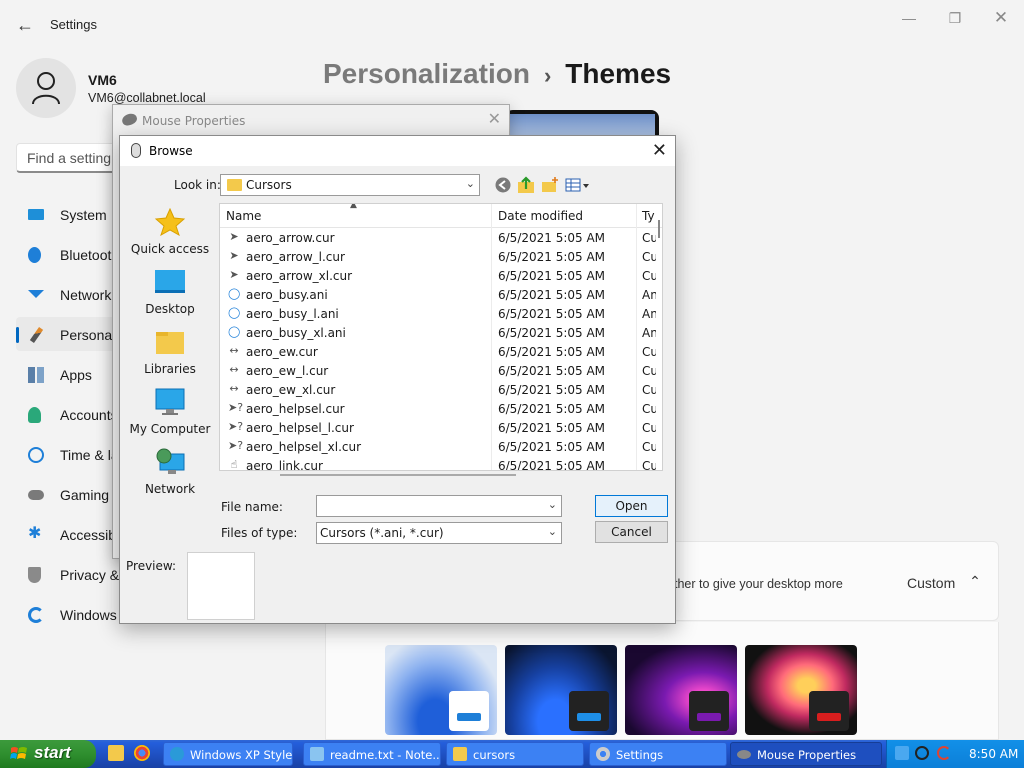 The width and height of the screenshot is (1024, 768). What do you see at coordinates (922, 753) in the screenshot?
I see `cloud-offline-icon` at bounding box center [922, 753].